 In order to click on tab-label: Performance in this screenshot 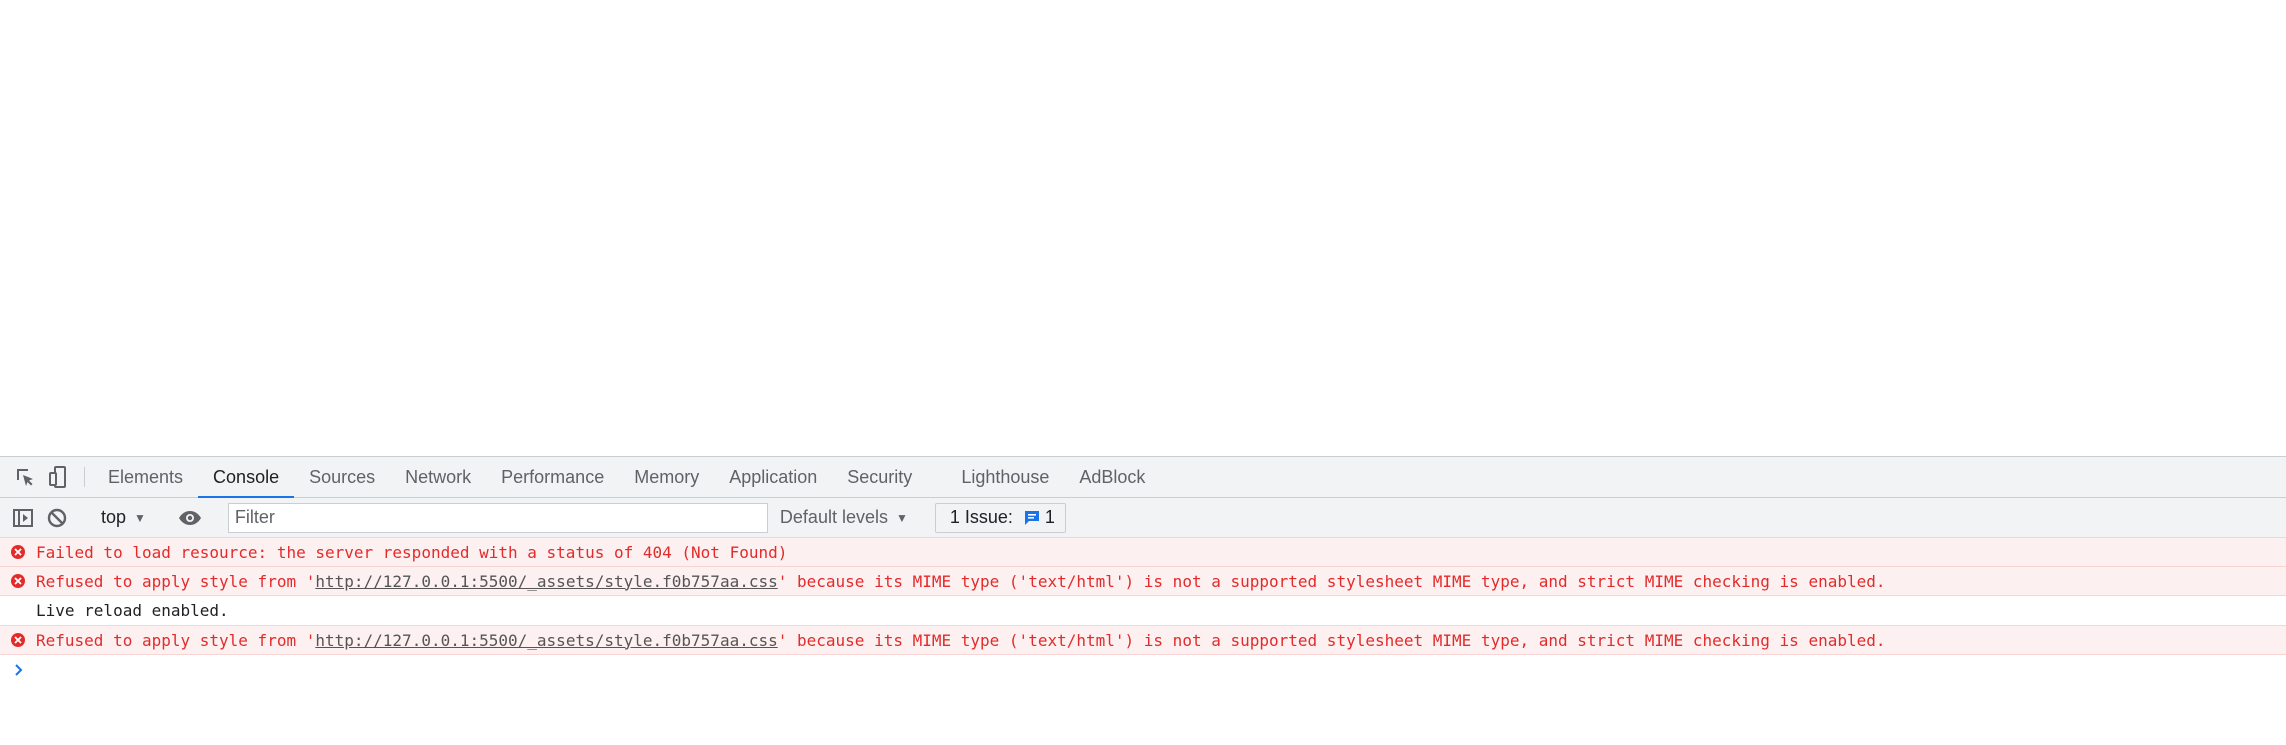, I will do `click(553, 476)`.